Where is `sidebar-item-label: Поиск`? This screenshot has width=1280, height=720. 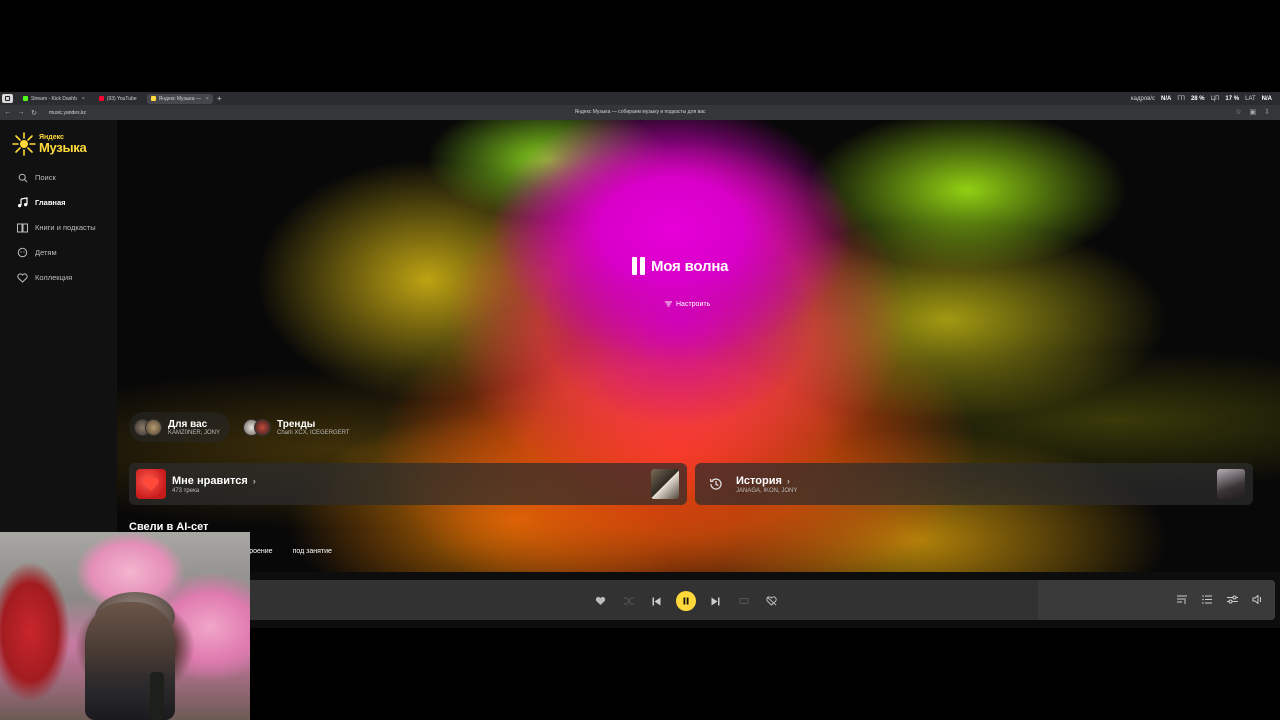 sidebar-item-label: Поиск is located at coordinates (45, 177).